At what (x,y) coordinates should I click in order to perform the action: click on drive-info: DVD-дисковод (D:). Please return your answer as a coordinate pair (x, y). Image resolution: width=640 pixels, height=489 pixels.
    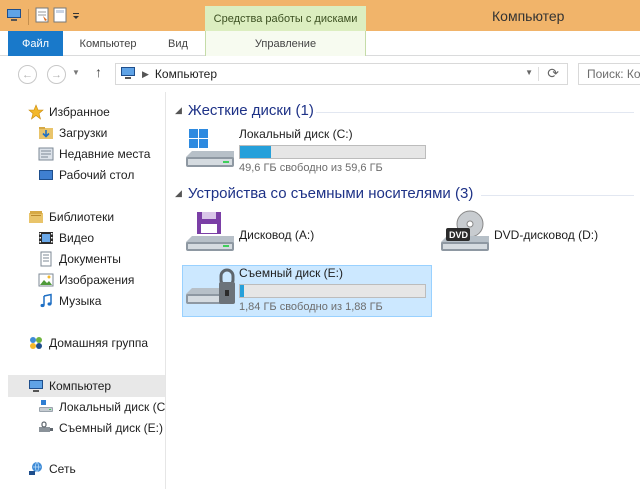
    Looking at the image, I should click on (546, 233).